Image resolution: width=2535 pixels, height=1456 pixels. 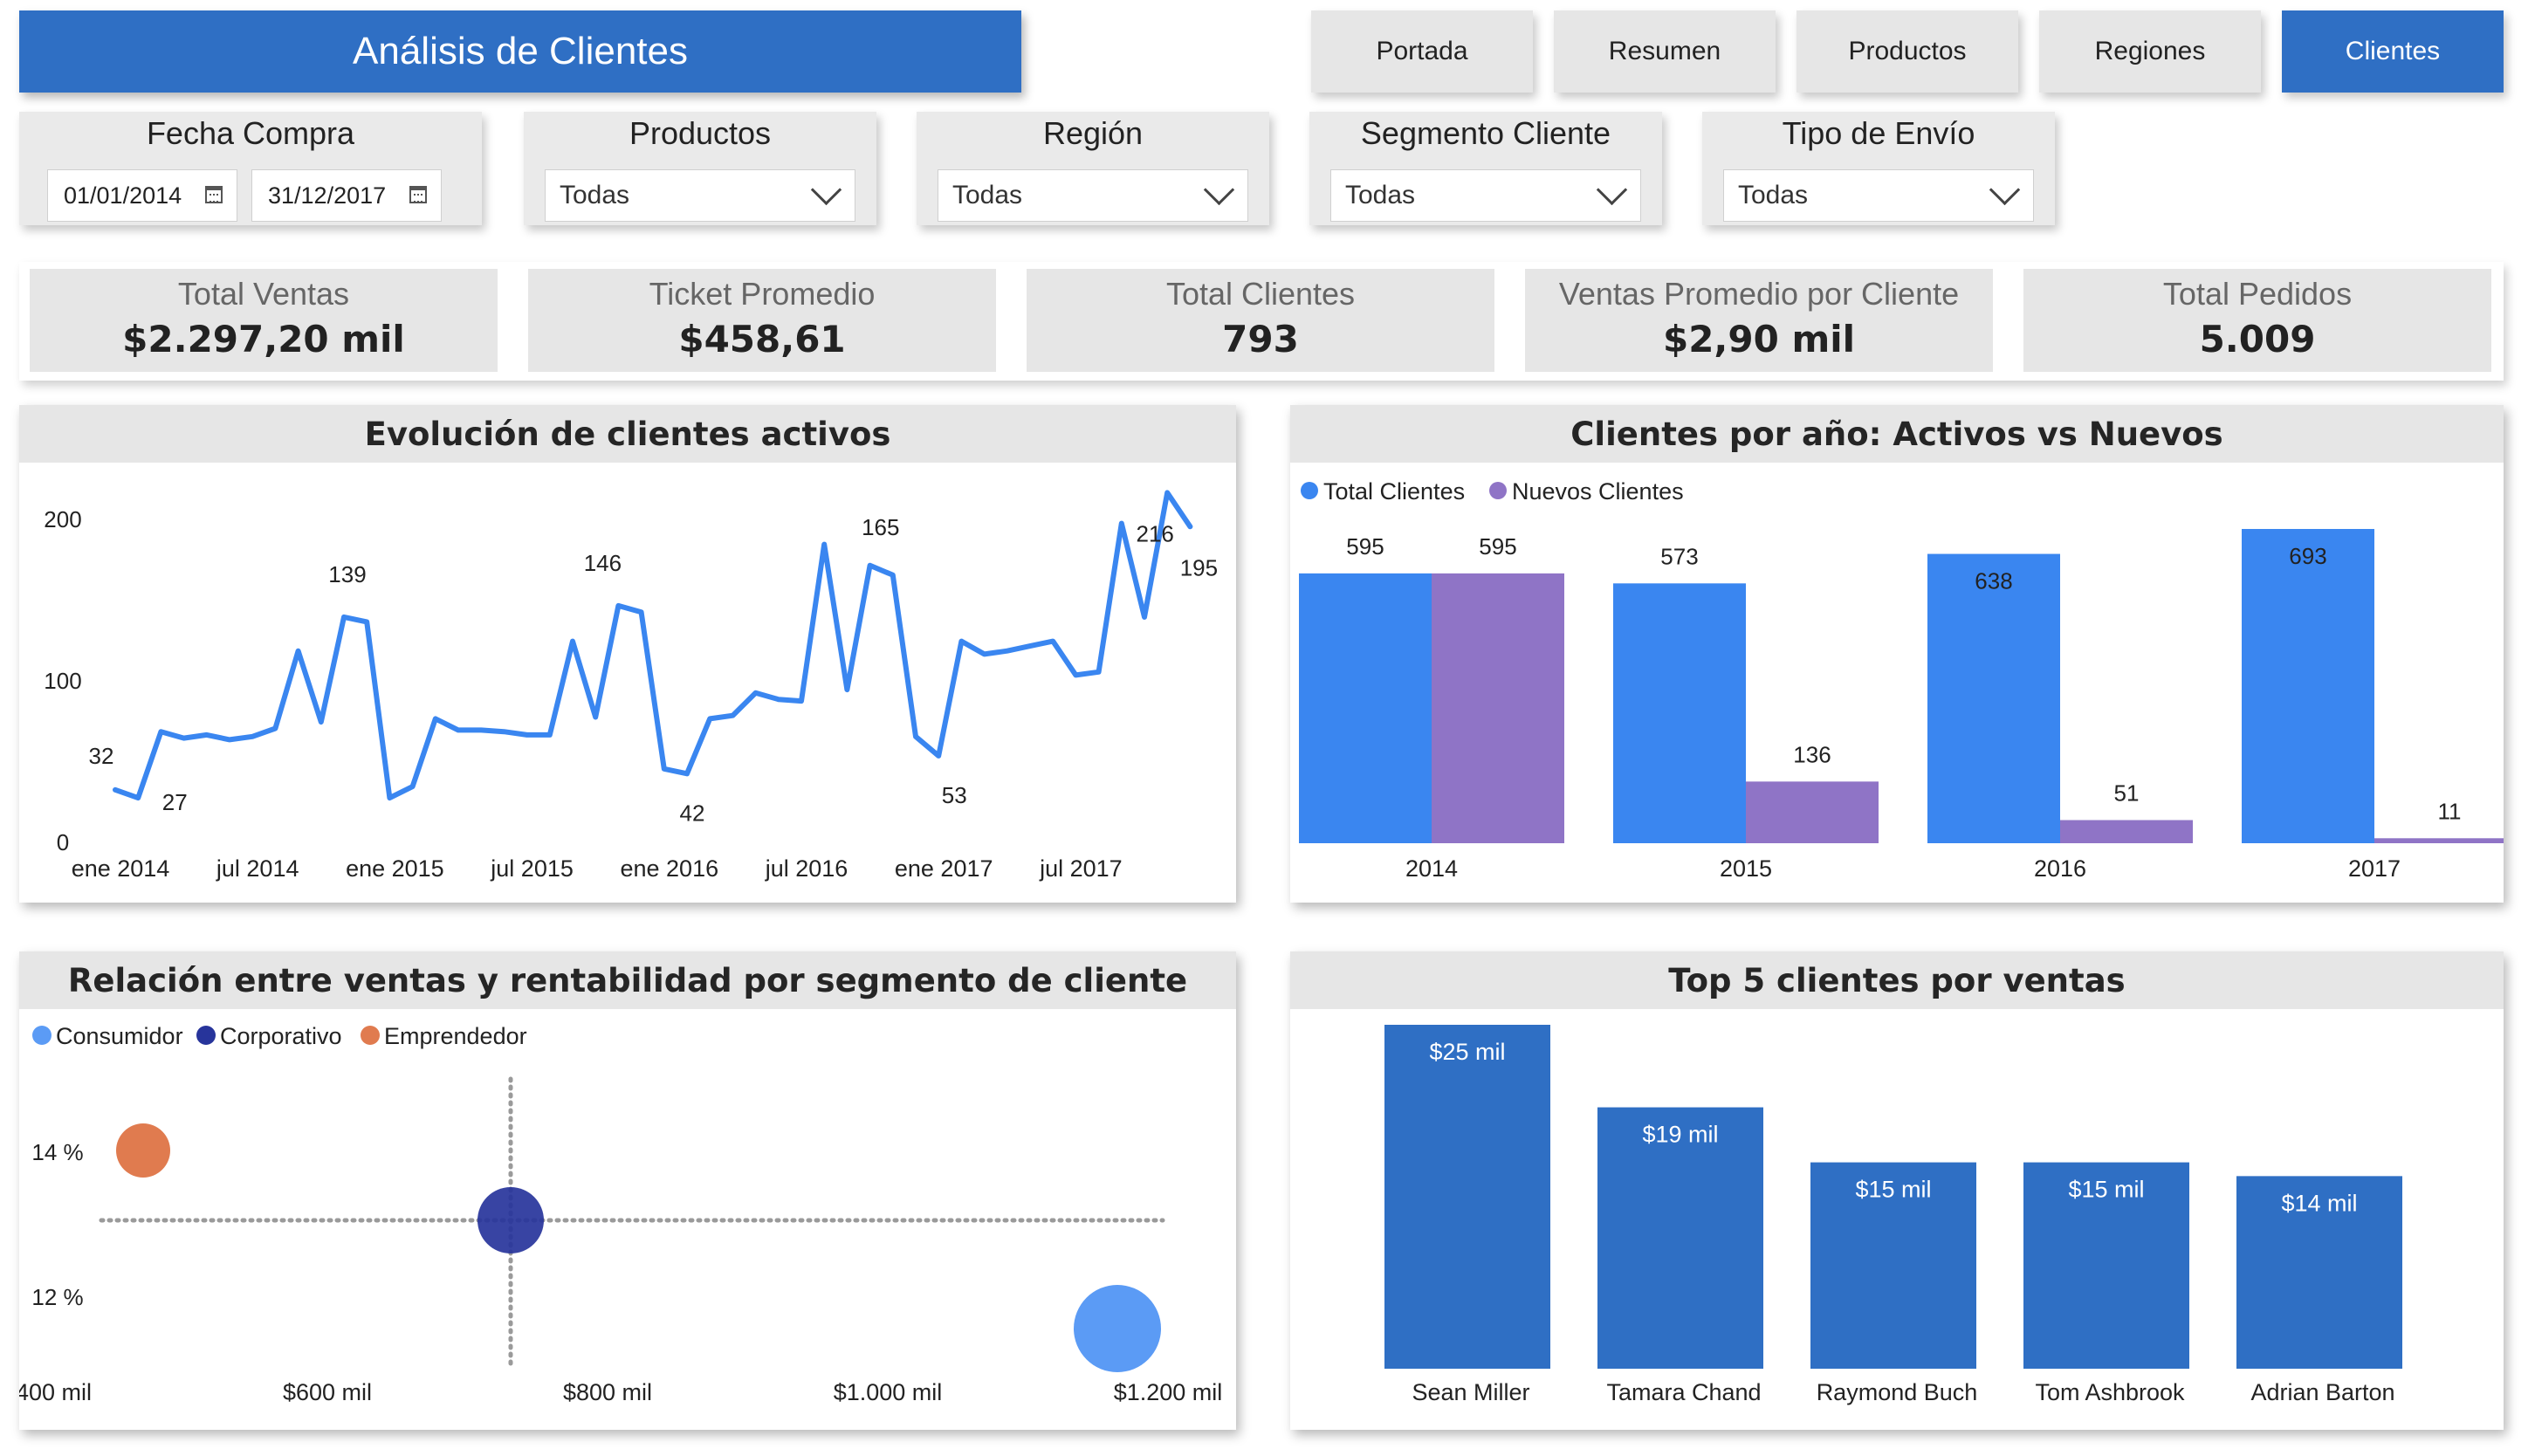 What do you see at coordinates (510, 1220) in the screenshot?
I see `scatter-point-corporativo` at bounding box center [510, 1220].